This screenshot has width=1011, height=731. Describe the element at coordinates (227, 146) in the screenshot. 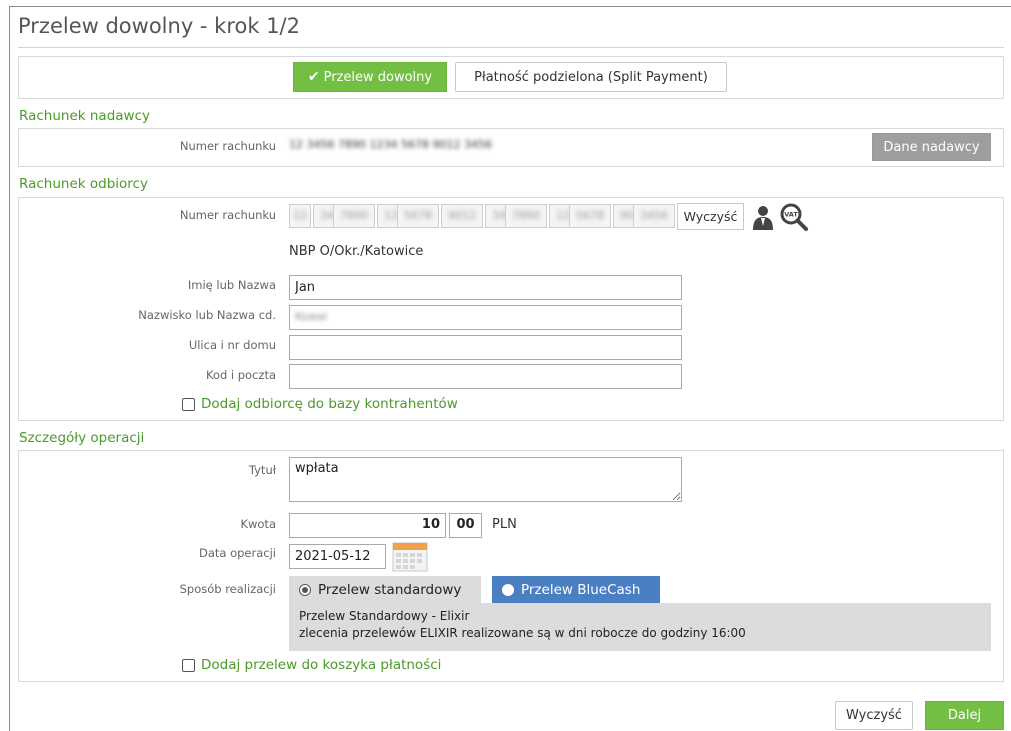

I see `sender-account-label: Numer rachunku` at that location.